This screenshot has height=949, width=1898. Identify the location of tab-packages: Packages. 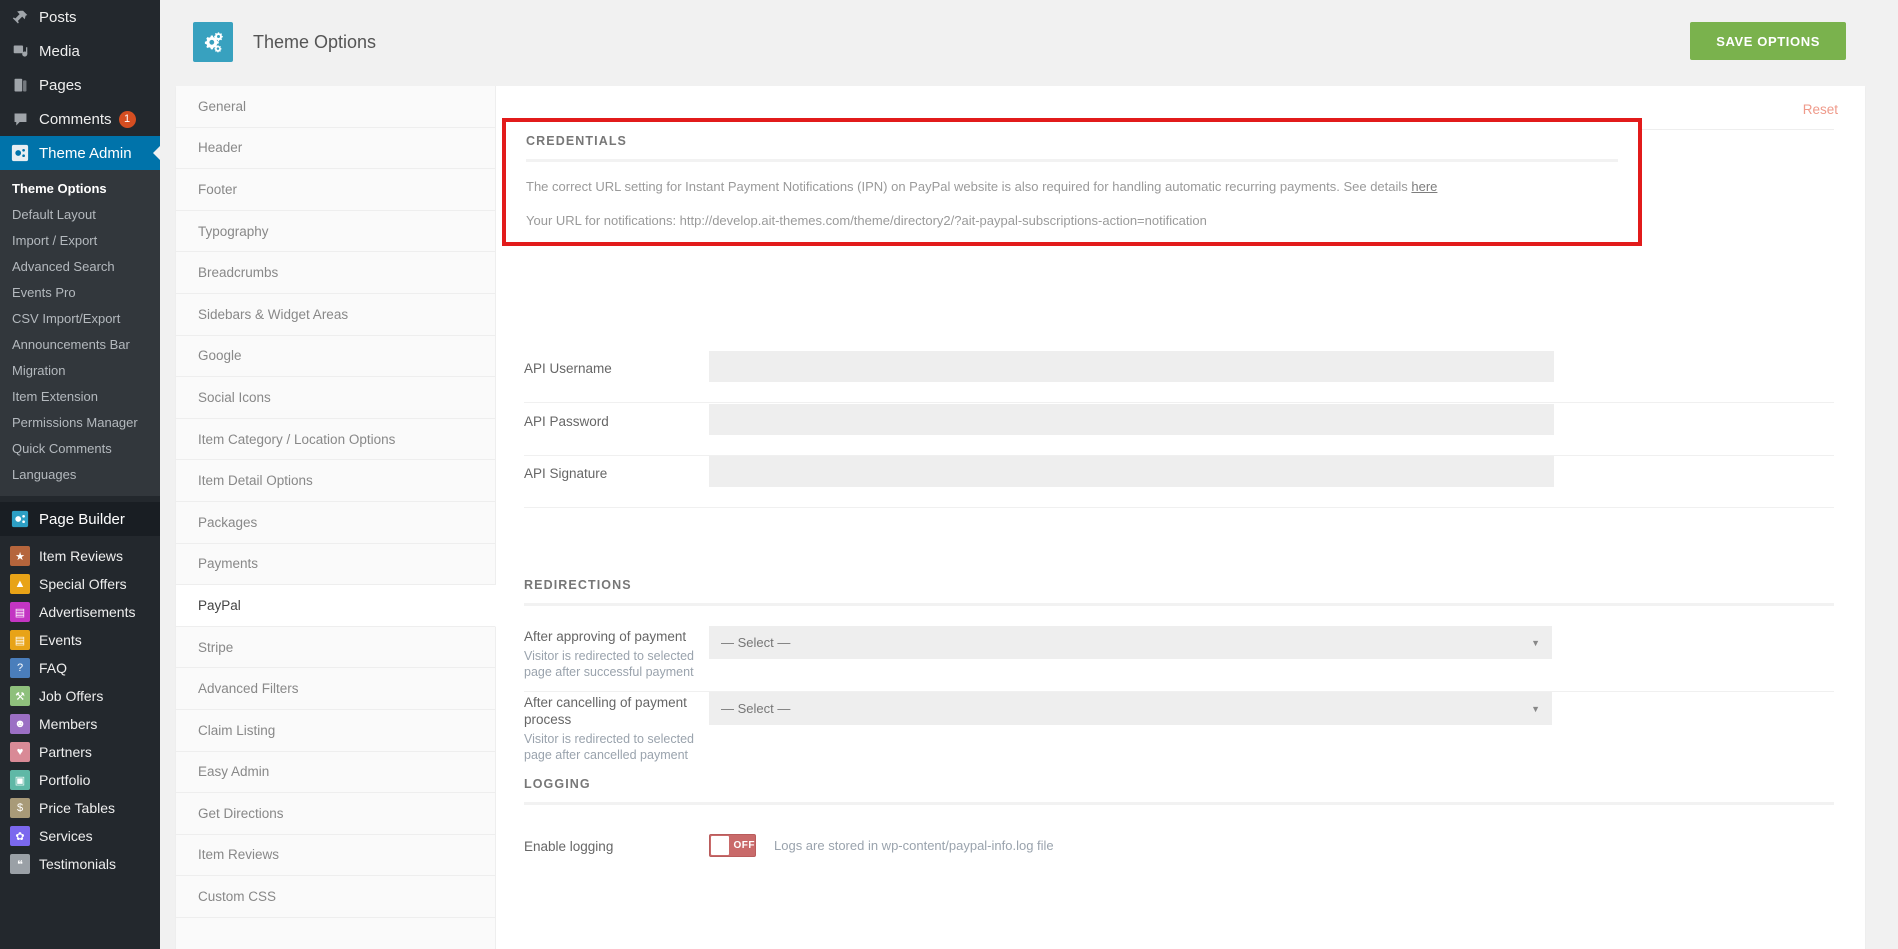
(335, 522).